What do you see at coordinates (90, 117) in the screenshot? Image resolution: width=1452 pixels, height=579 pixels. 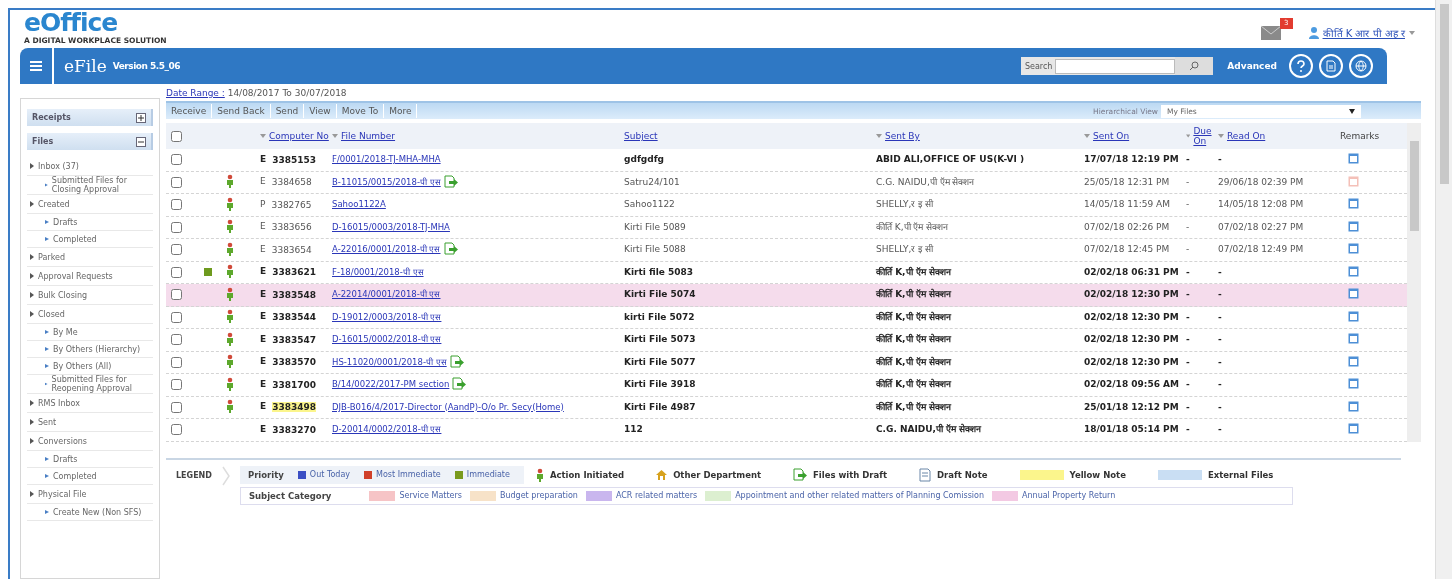 I see `sidebar-section-header: Receipts` at bounding box center [90, 117].